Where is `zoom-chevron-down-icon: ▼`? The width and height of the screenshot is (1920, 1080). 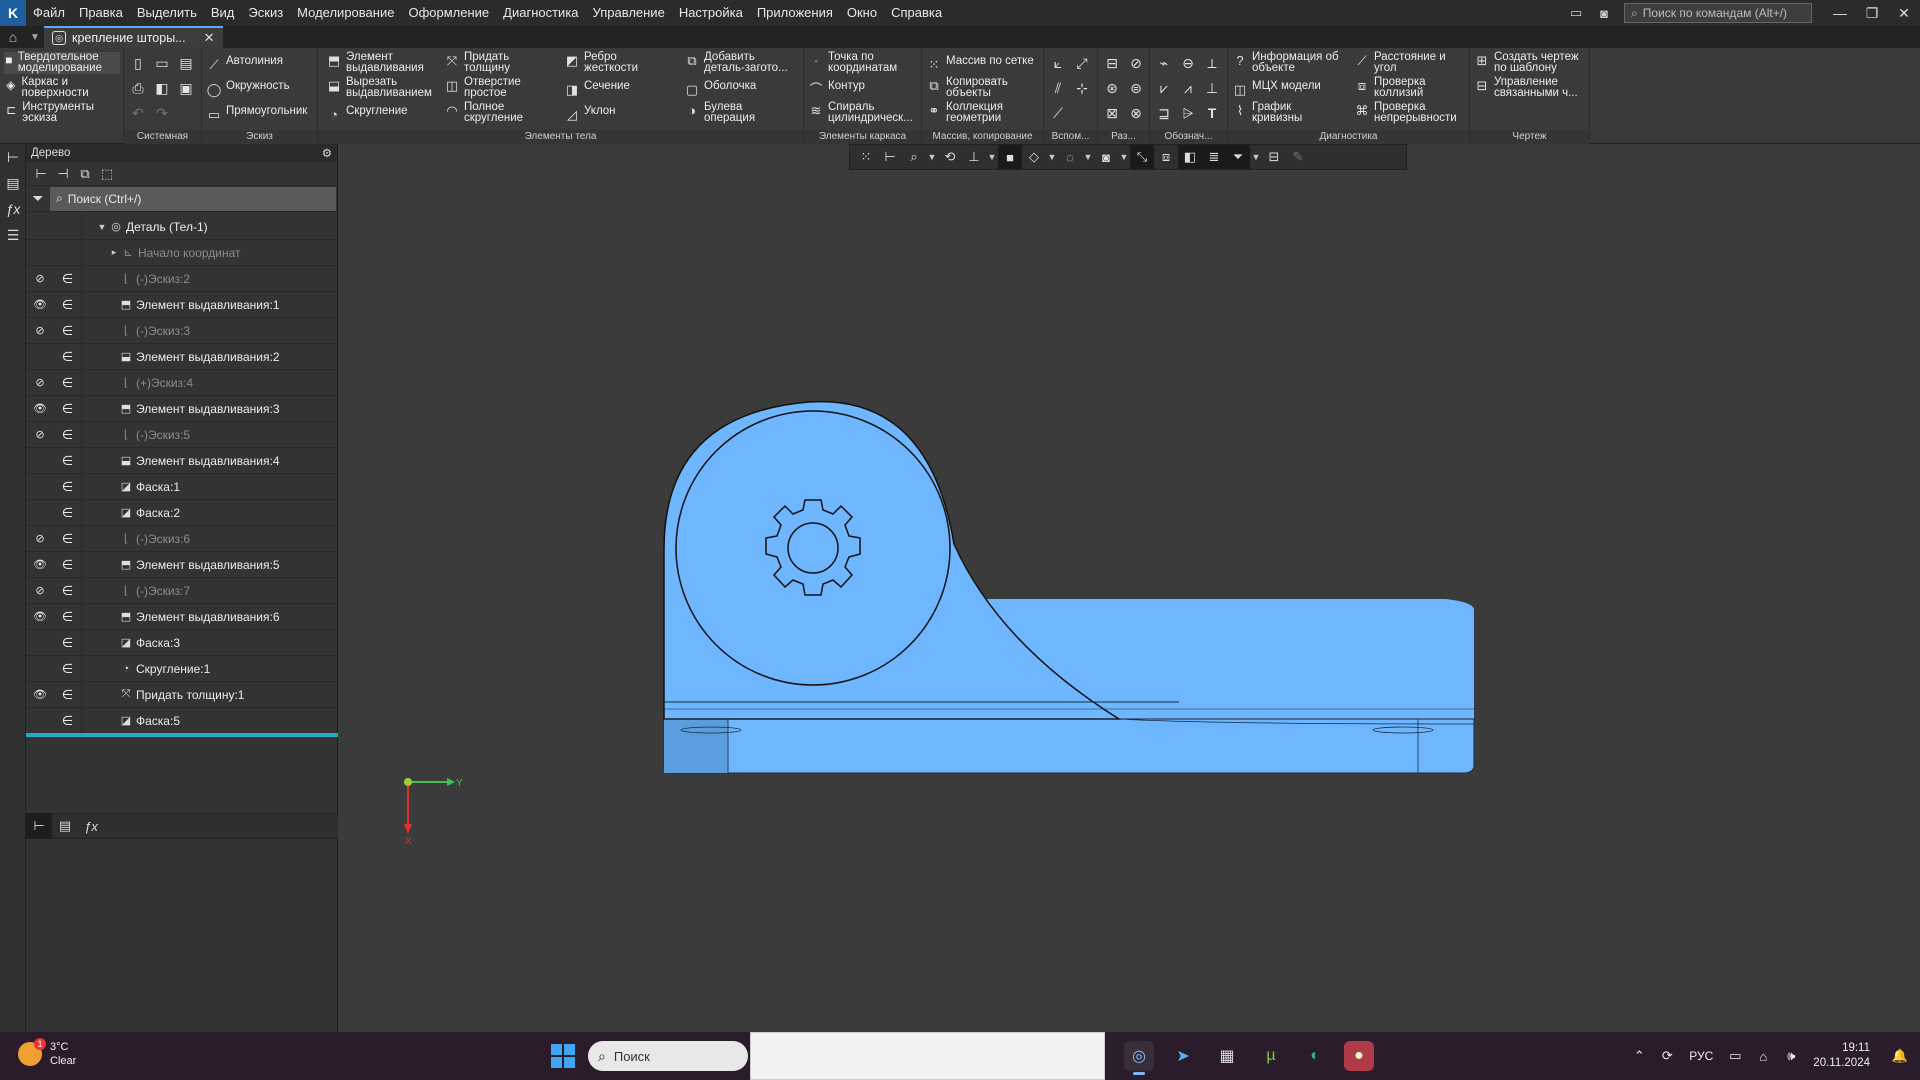 zoom-chevron-down-icon: ▼ is located at coordinates (932, 157).